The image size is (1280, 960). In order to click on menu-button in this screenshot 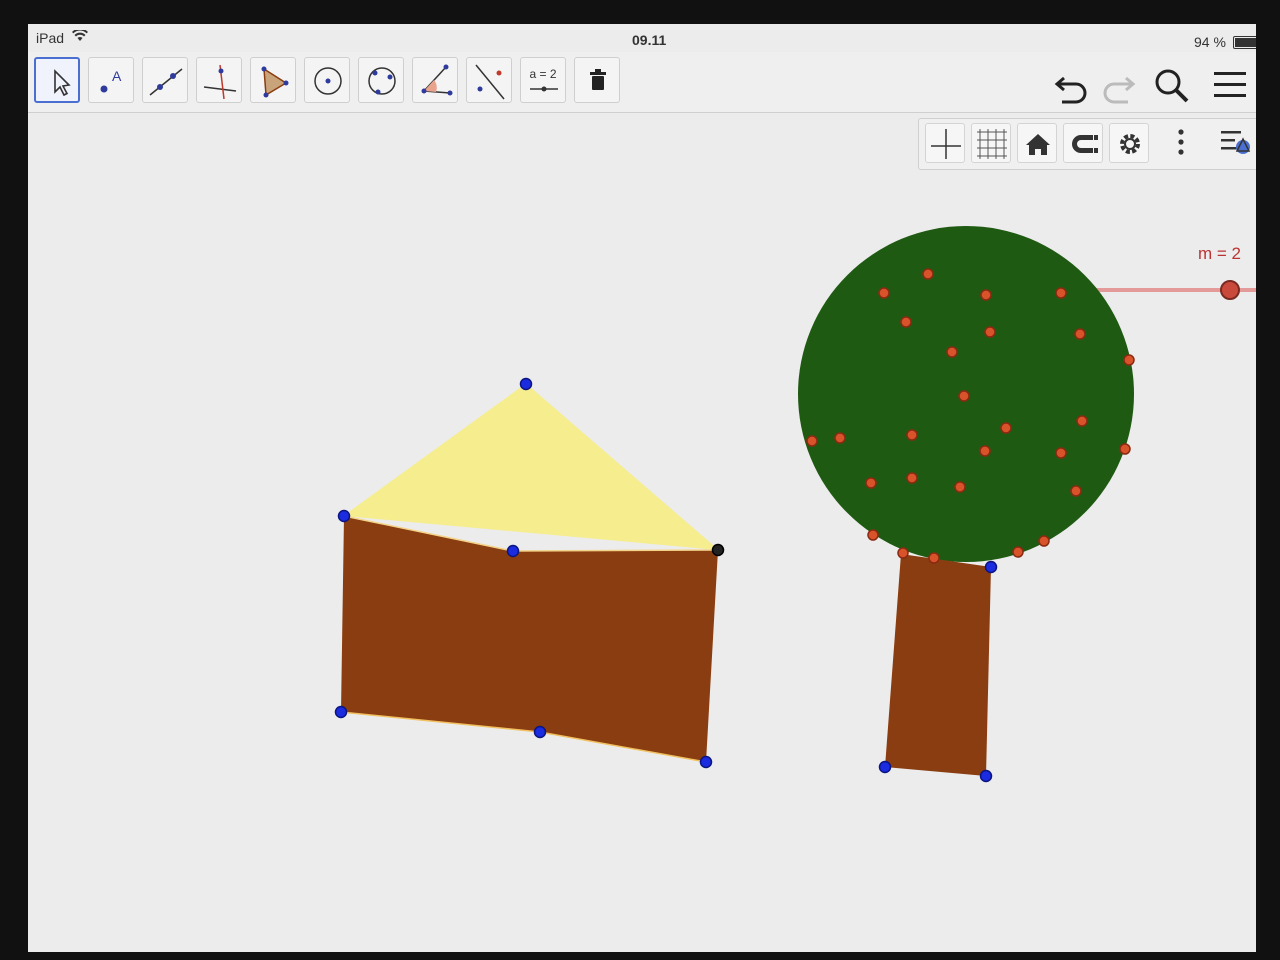, I will do `click(1230, 86)`.